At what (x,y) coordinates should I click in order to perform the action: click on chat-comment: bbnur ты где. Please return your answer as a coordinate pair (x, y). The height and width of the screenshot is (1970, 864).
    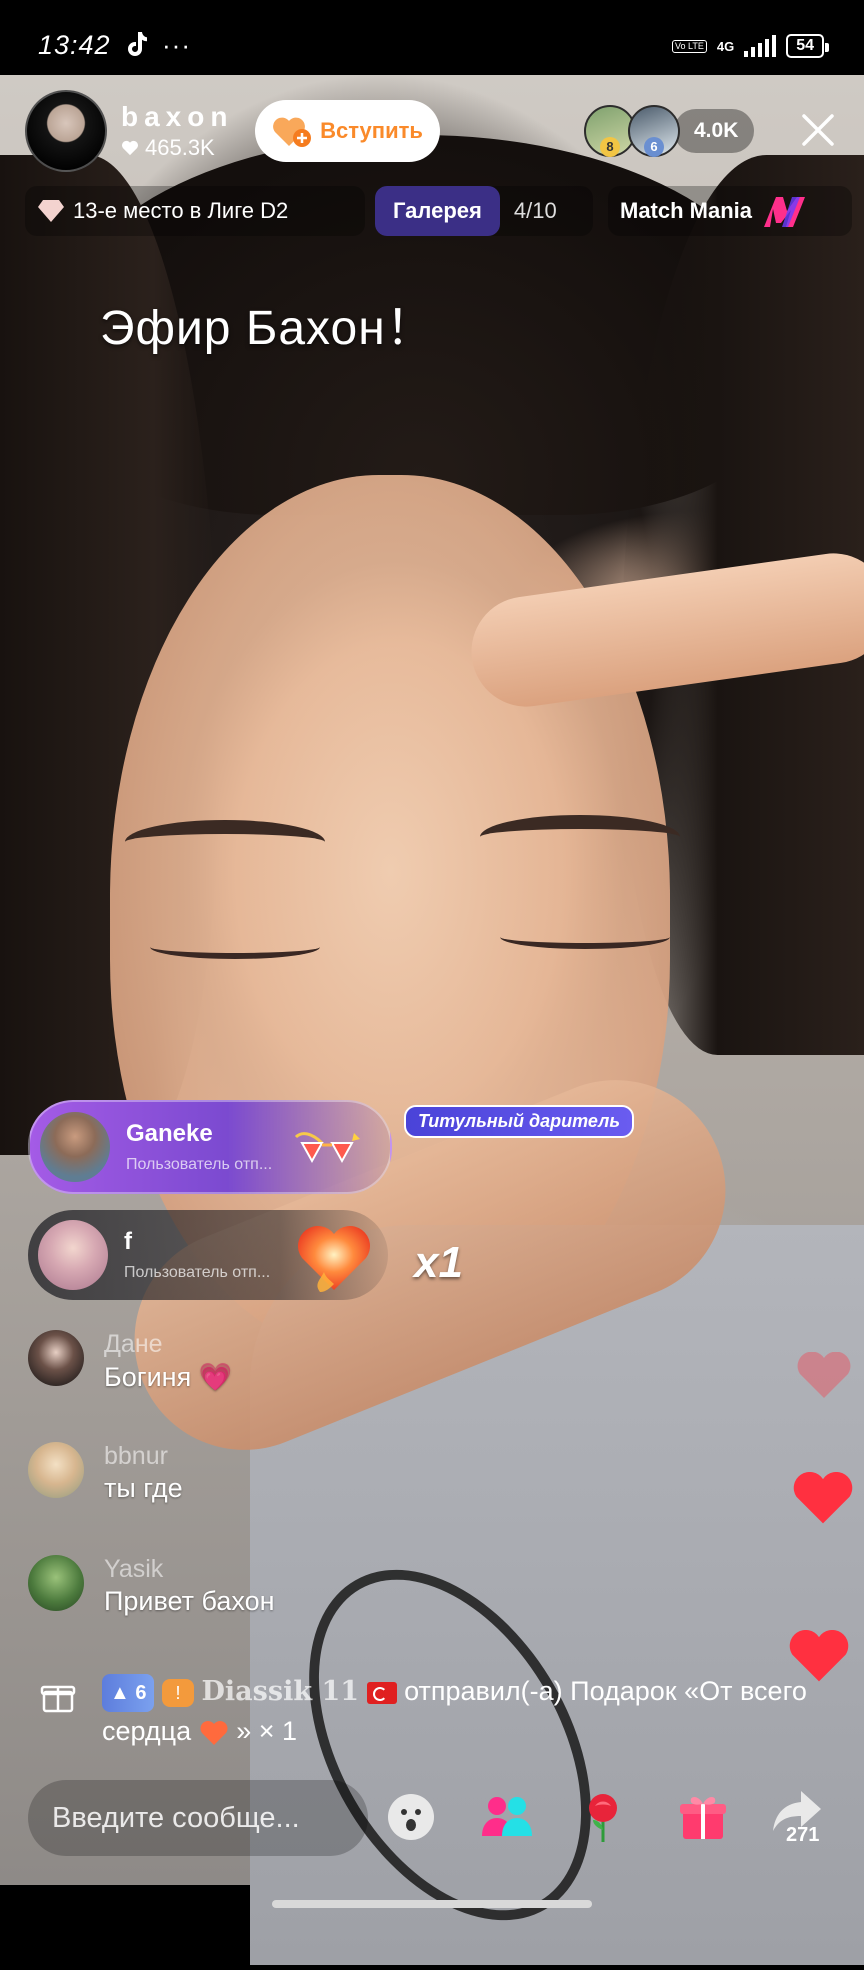
    Looking at the image, I should click on (105, 1473).